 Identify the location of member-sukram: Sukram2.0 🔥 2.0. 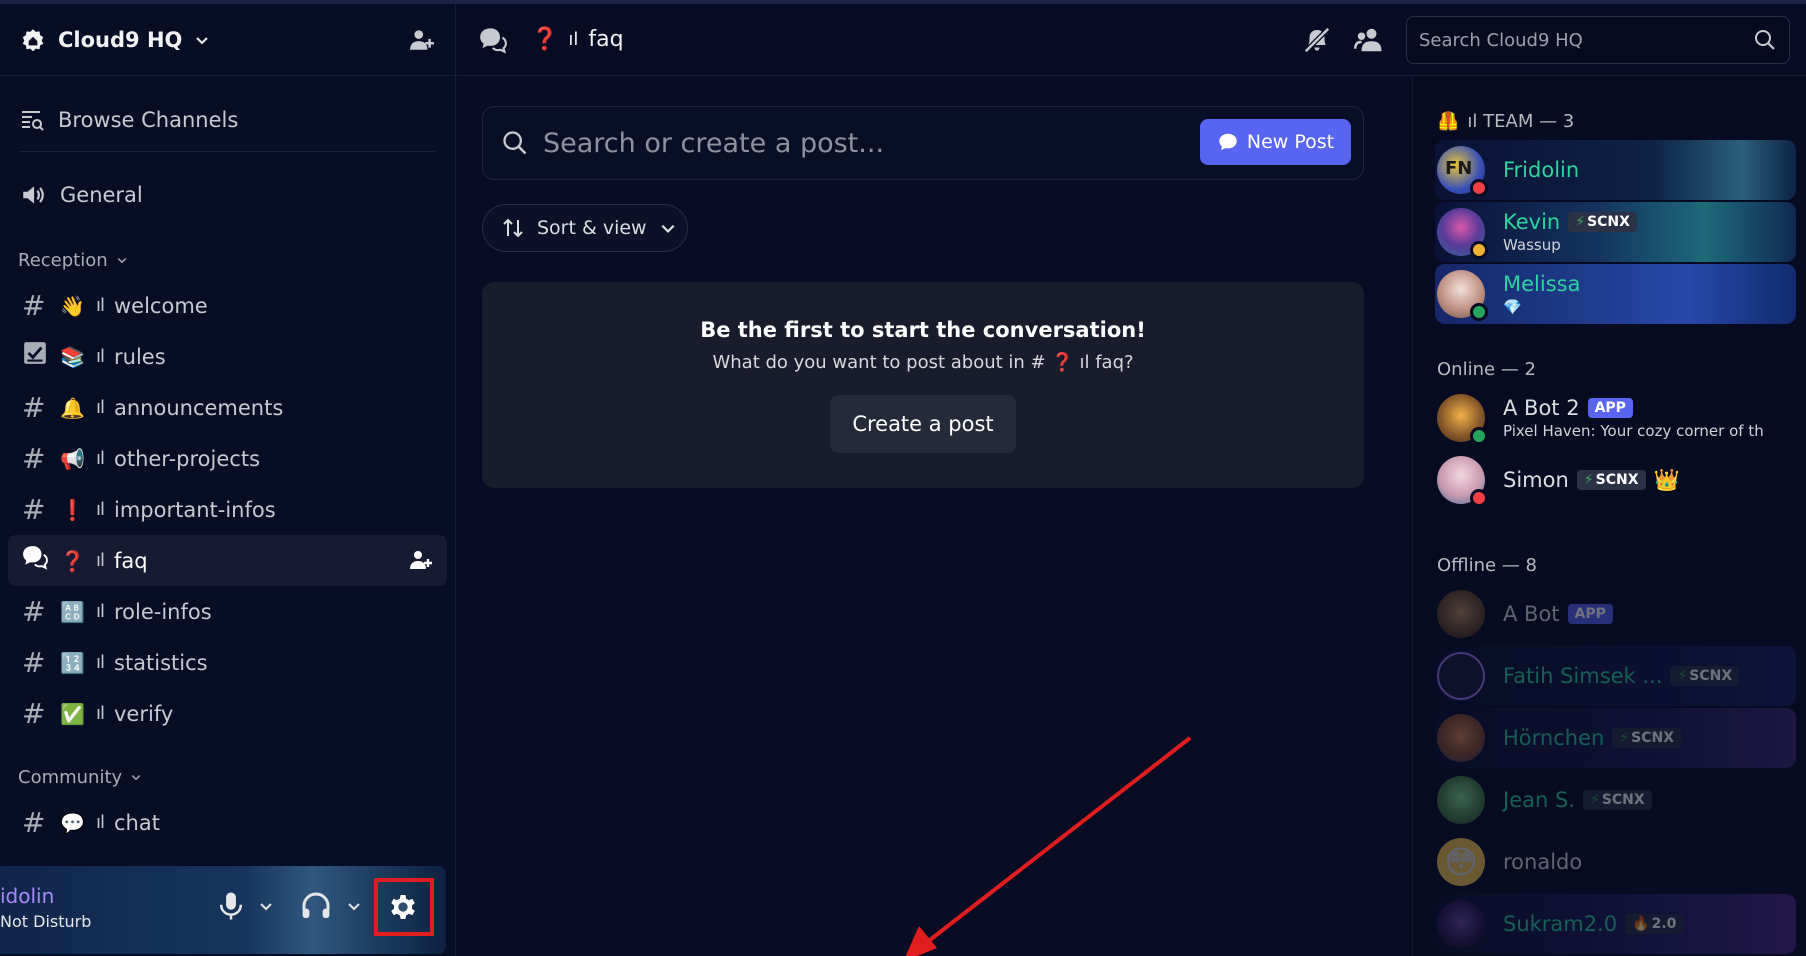
(1615, 924).